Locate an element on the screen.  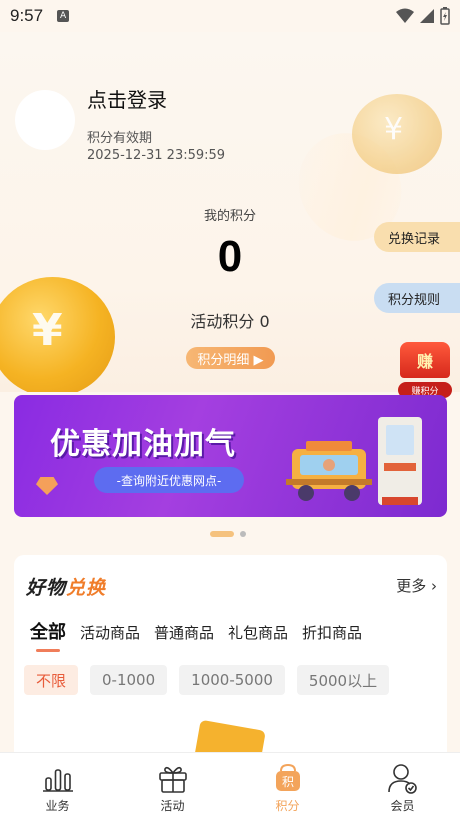
earn-points-badge: 赚 赚积分 is located at coordinates (425, 371).